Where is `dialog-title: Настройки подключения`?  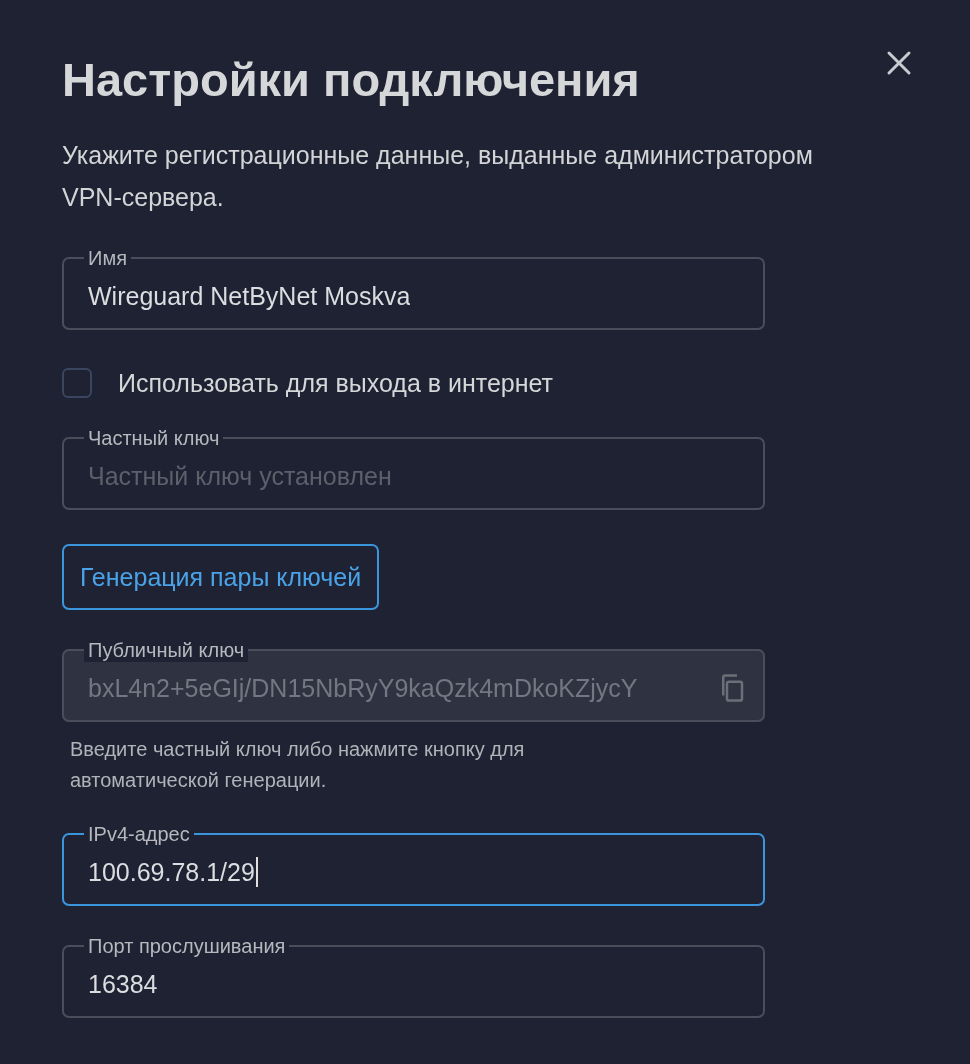 dialog-title: Настройки подключения is located at coordinates (351, 80).